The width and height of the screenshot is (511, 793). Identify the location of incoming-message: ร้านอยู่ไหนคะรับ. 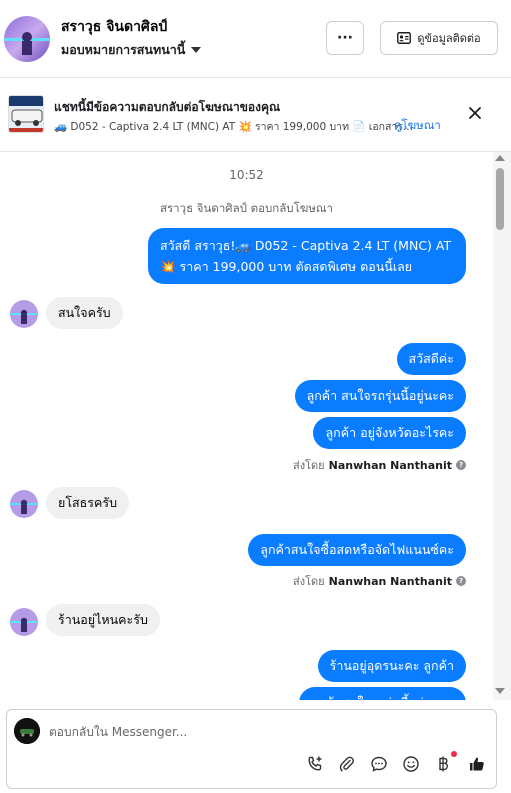
(103, 620).